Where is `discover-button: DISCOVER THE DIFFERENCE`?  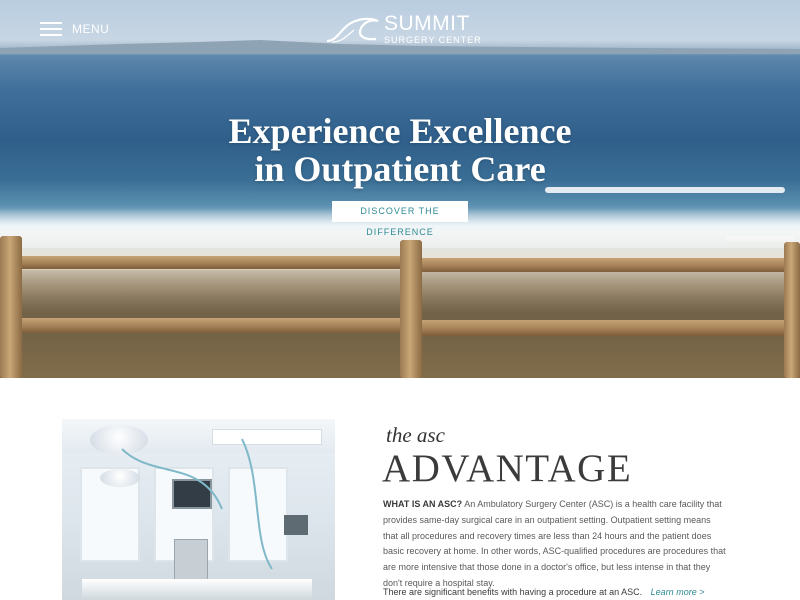 discover-button: DISCOVER THE DIFFERENCE is located at coordinates (400, 219).